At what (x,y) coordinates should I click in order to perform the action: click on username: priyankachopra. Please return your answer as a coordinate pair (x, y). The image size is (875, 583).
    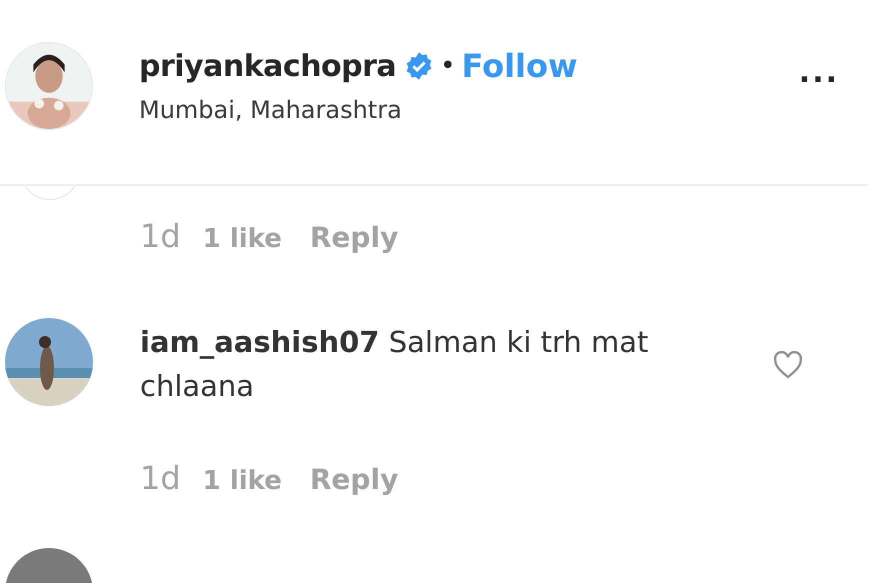
    Looking at the image, I should click on (267, 66).